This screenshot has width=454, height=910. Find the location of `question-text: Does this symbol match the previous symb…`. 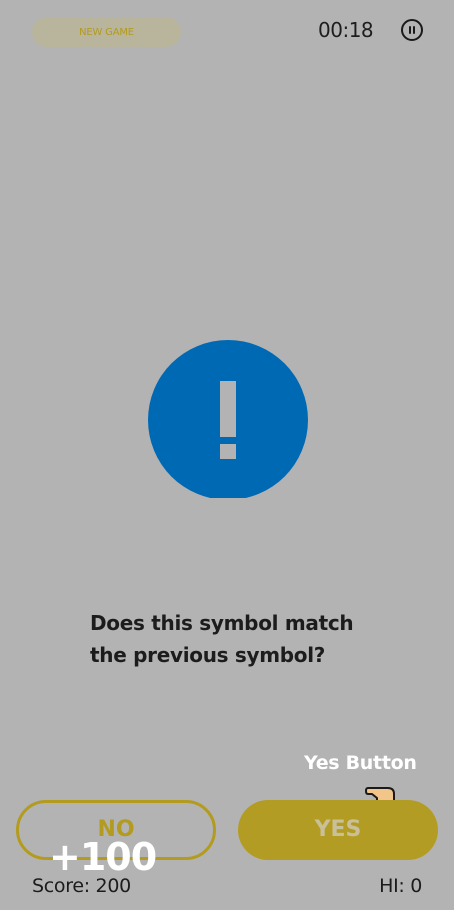

question-text: Does this symbol match the previous symb… is located at coordinates (235, 639).